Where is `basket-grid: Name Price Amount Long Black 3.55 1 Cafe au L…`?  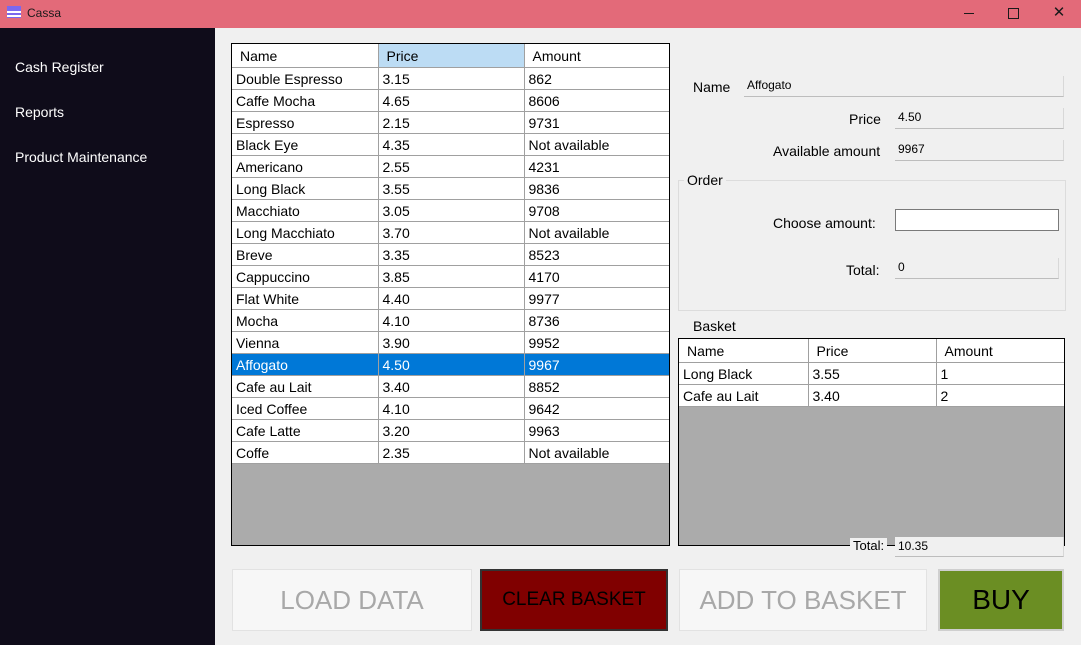
basket-grid: Name Price Amount Long Black 3.55 1 Cafe au L… is located at coordinates (871, 442).